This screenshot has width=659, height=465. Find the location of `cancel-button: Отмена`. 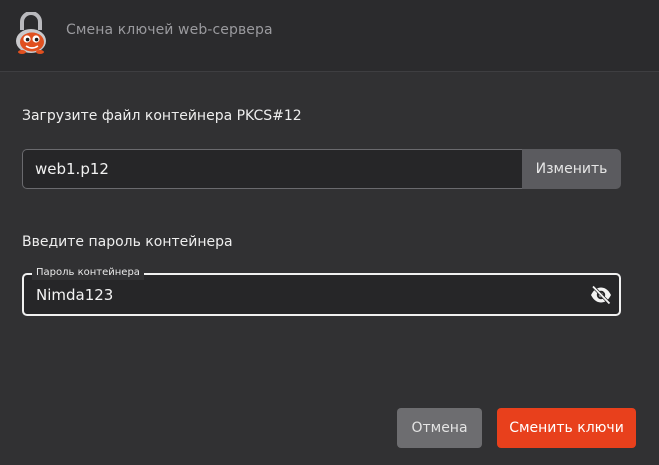

cancel-button: Отмена is located at coordinates (439, 428).